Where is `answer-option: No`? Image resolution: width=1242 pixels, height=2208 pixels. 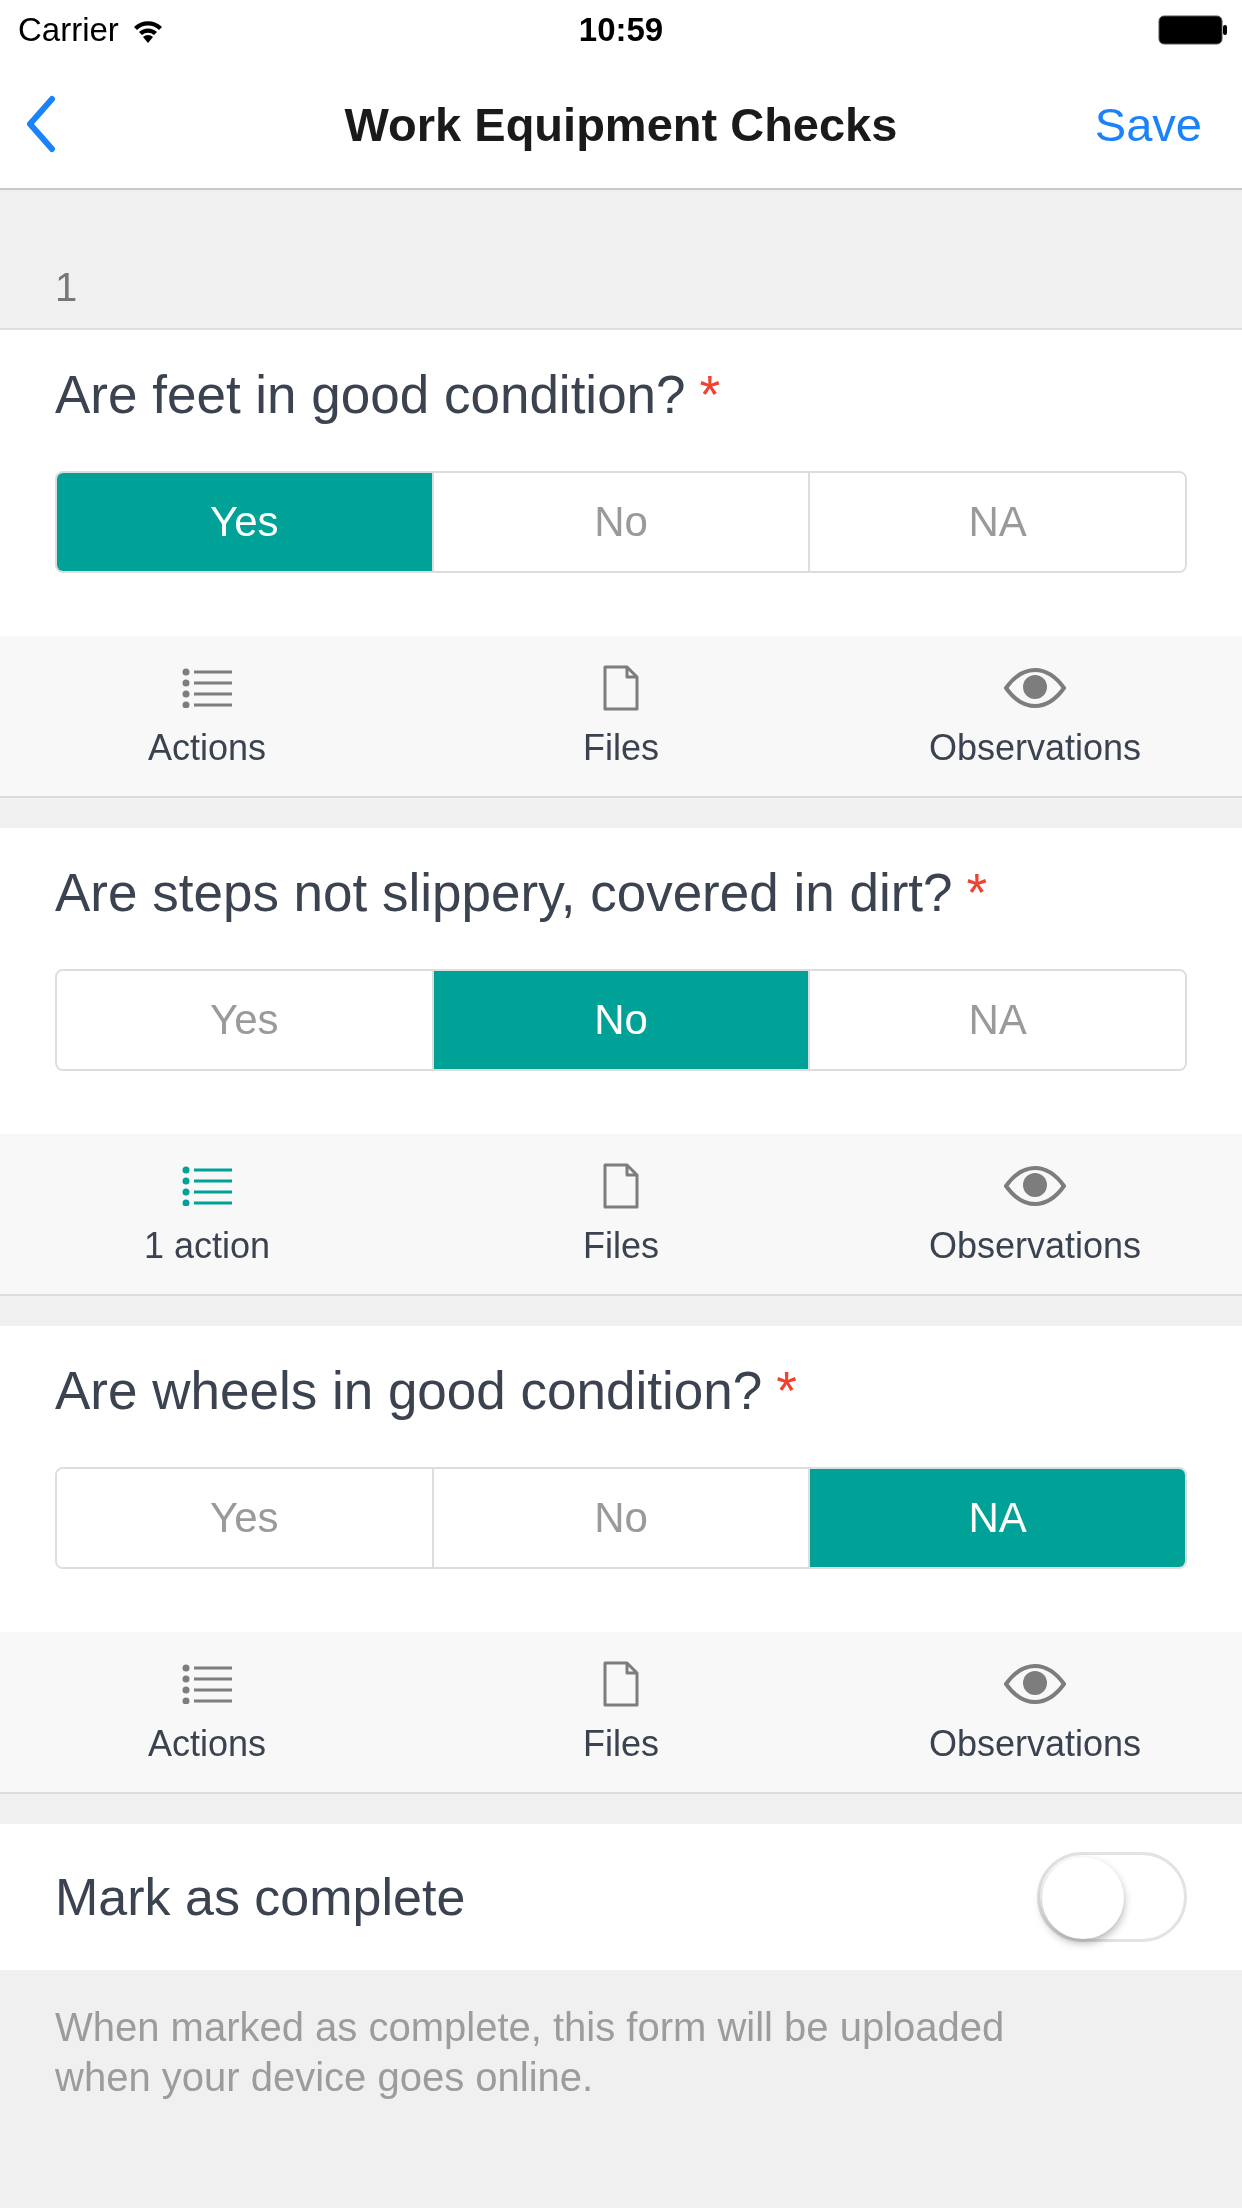 answer-option: No is located at coordinates (620, 1020).